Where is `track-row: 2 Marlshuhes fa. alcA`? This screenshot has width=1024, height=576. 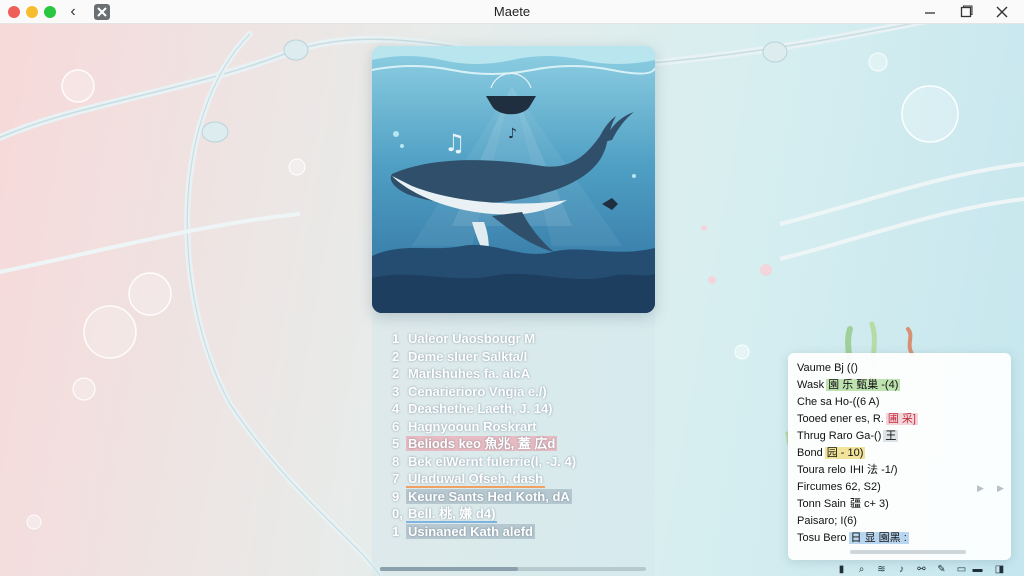
track-row: 2 Marlshuhes fa. alcA is located at coordinates (522, 374).